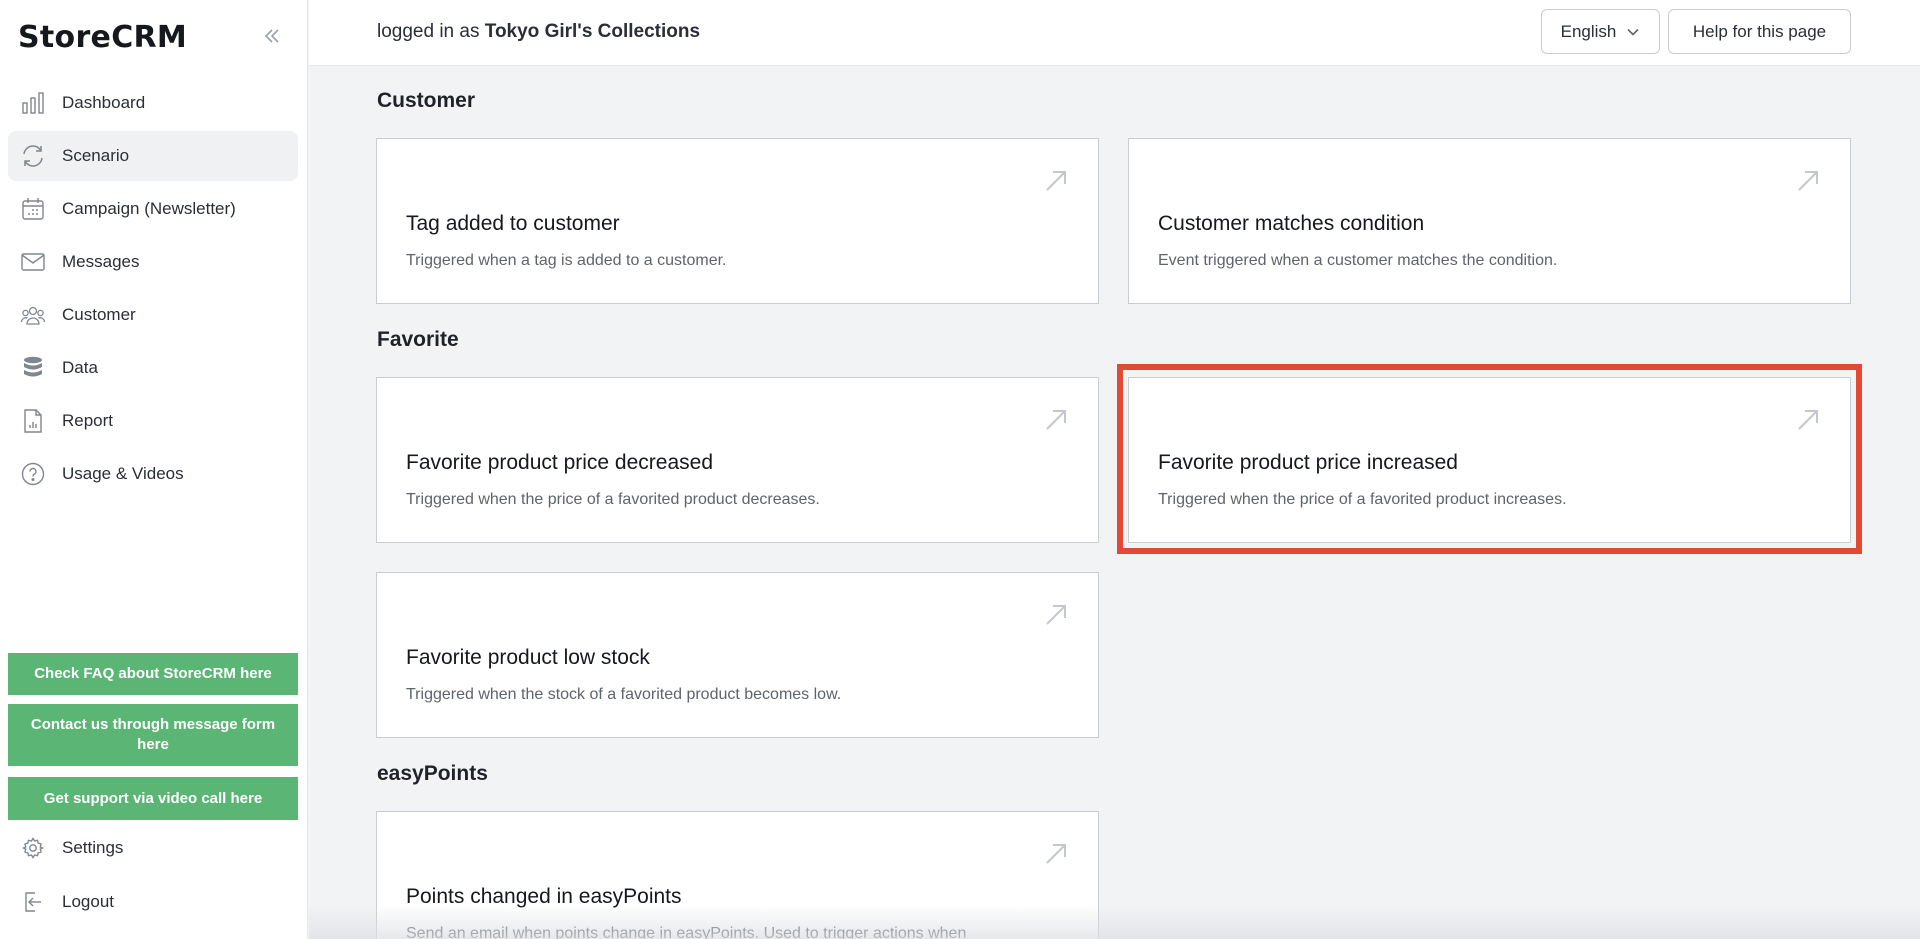 Image resolution: width=1920 pixels, height=939 pixels. I want to click on calendar-icon, so click(33, 209).